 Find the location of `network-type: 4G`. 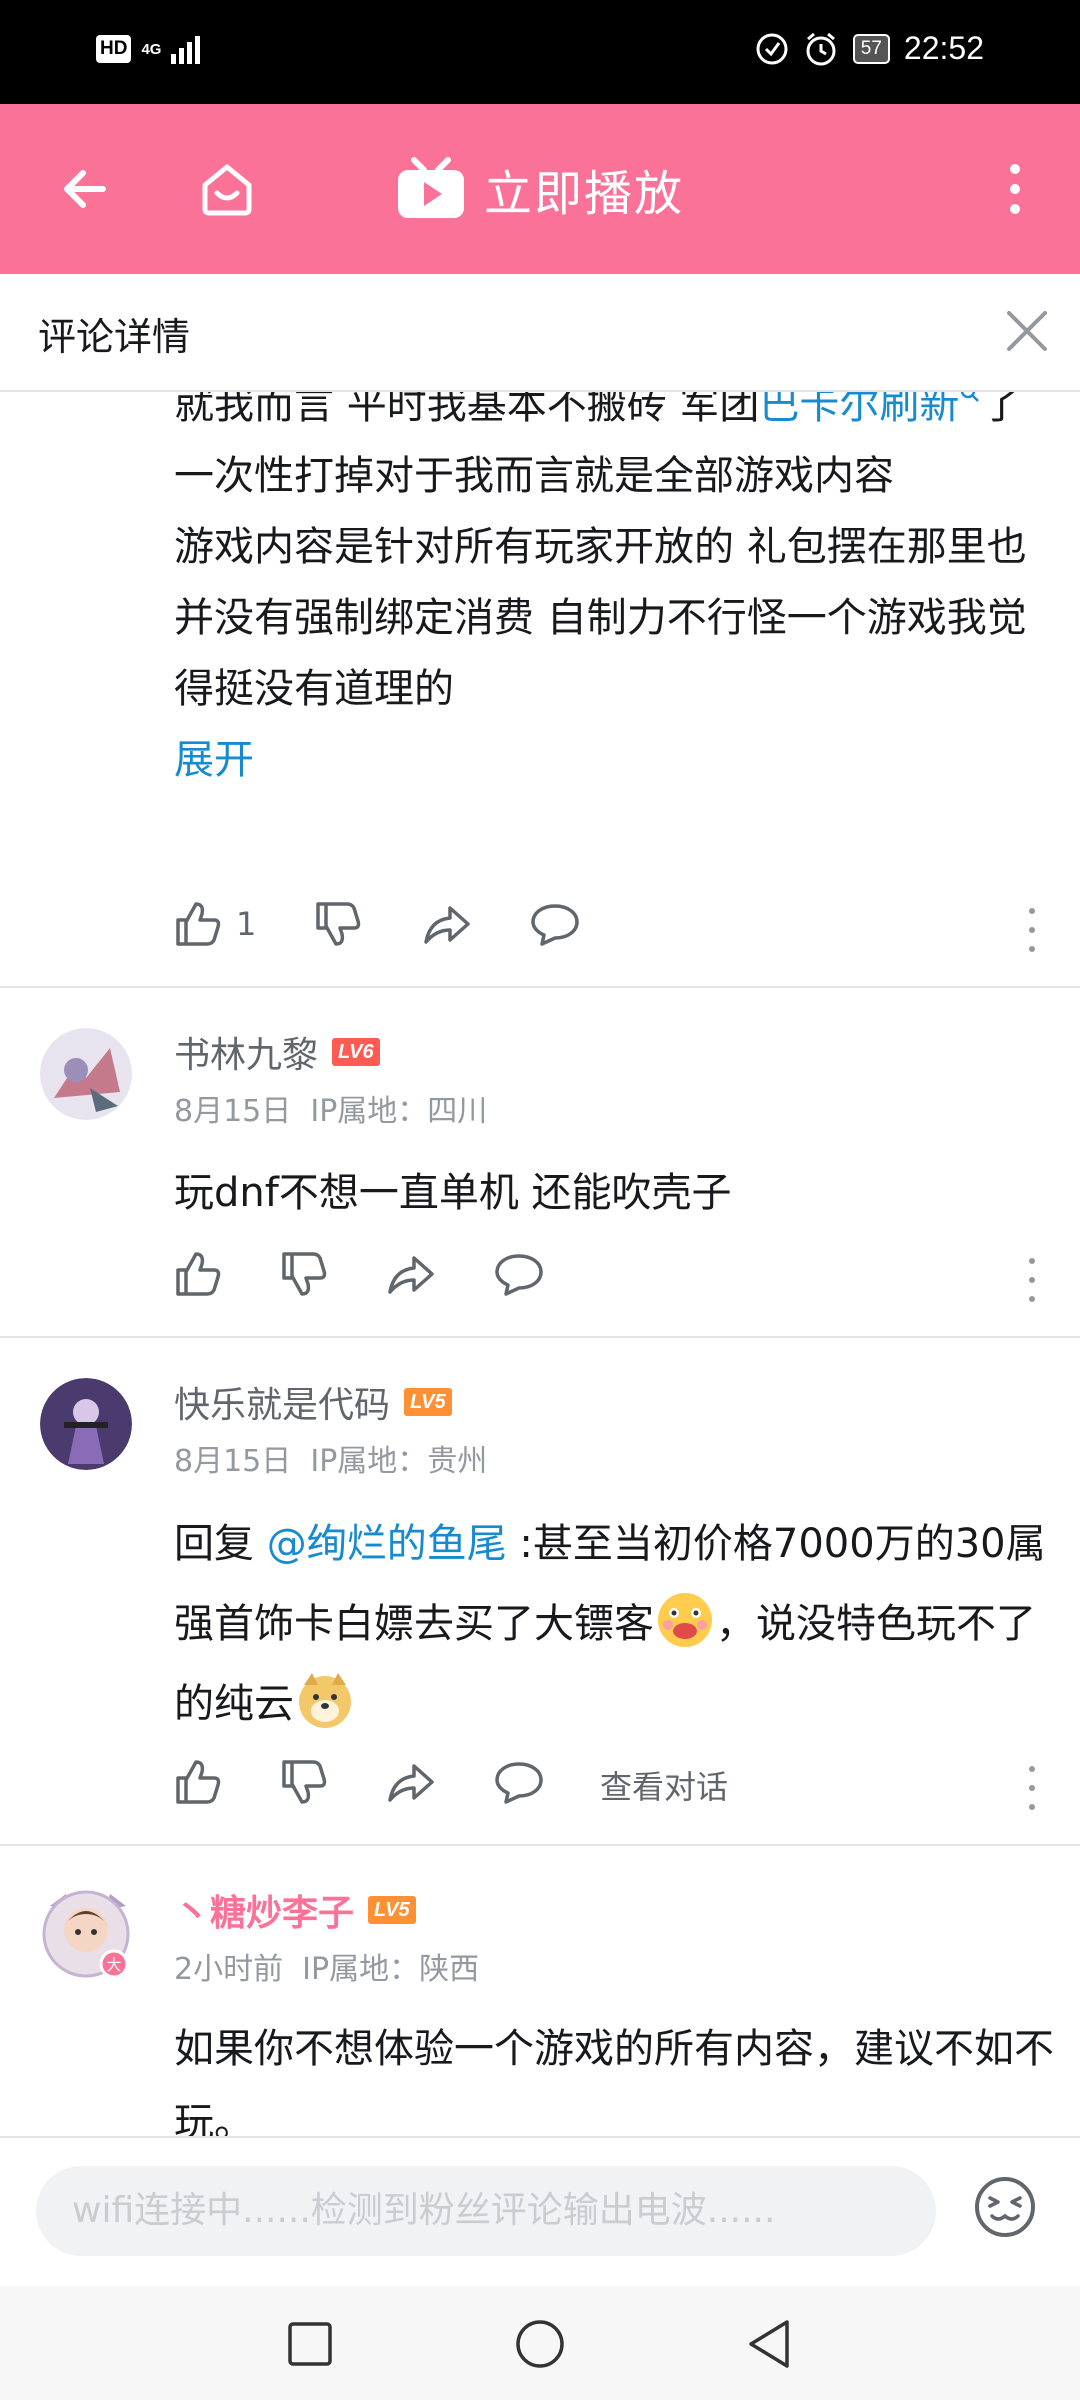

network-type: 4G is located at coordinates (151, 49).